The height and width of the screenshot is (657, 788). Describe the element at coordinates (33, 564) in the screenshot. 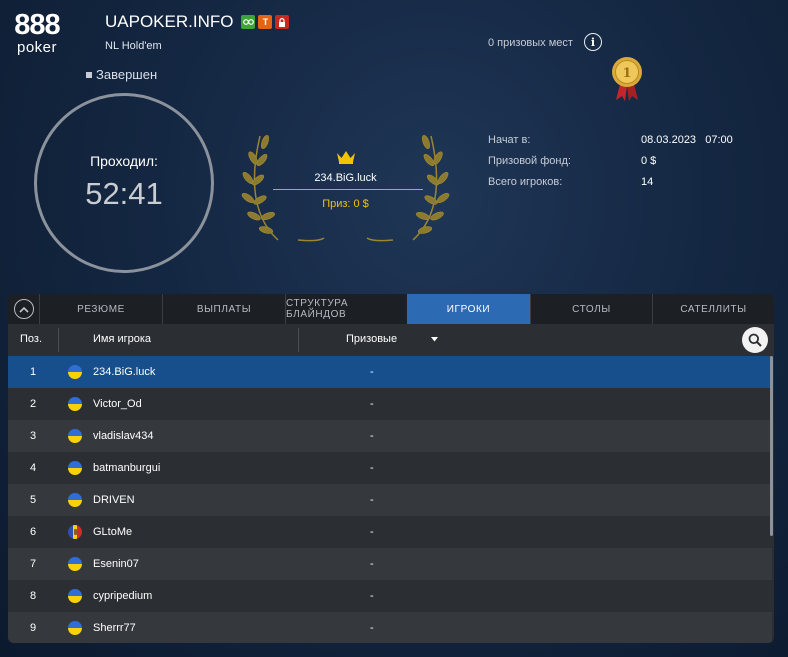

I see `player-position: 7` at that location.